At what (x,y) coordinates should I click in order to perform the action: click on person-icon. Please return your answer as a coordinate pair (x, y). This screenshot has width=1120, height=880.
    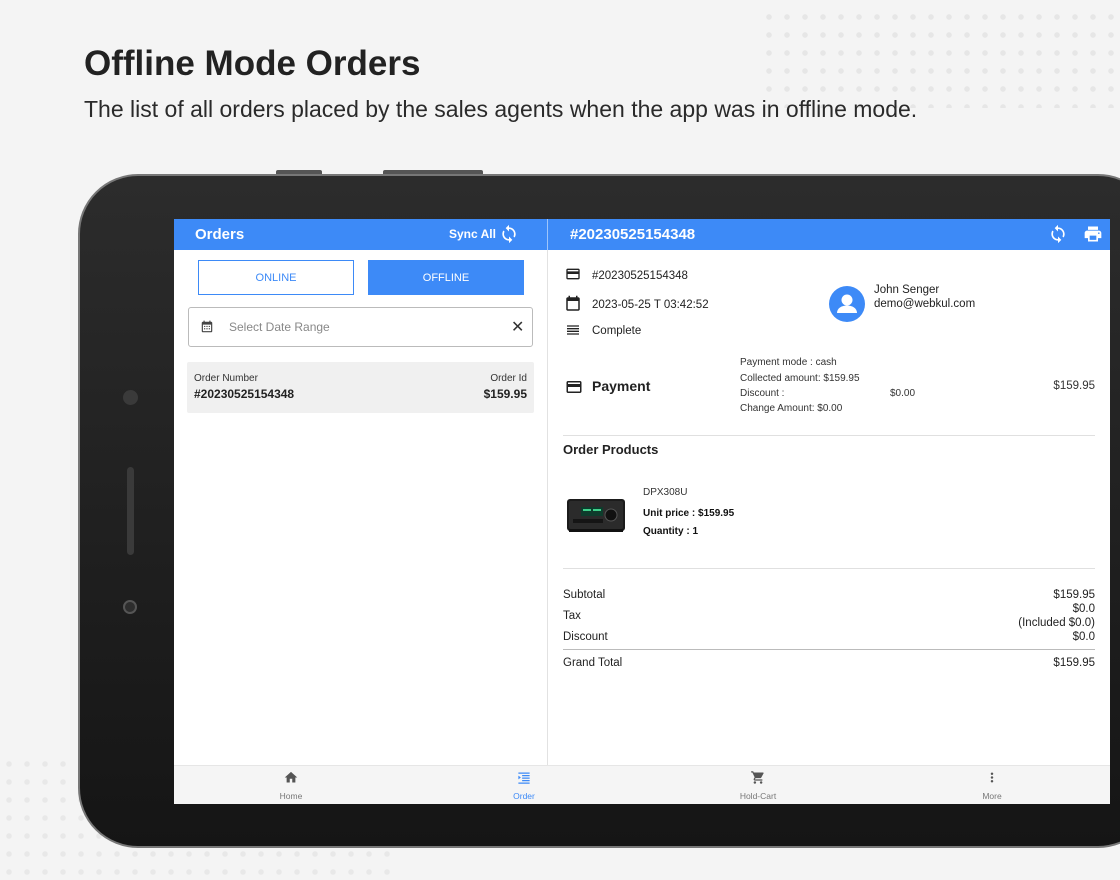
    Looking at the image, I should click on (847, 303).